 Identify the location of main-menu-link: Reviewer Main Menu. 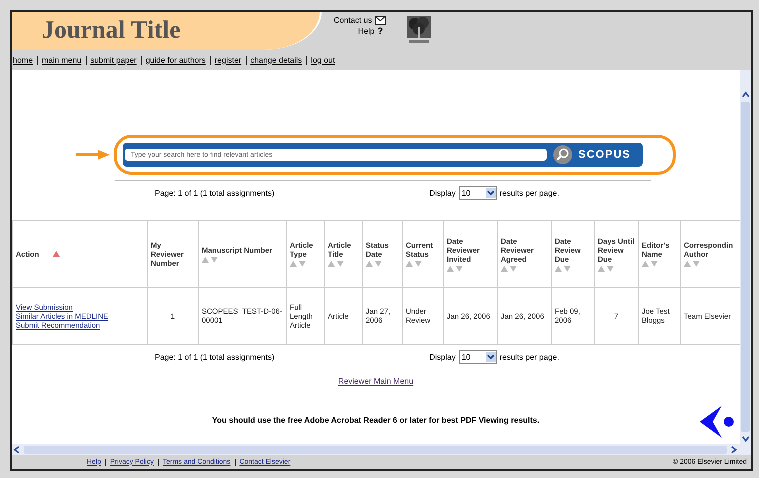
(376, 381).